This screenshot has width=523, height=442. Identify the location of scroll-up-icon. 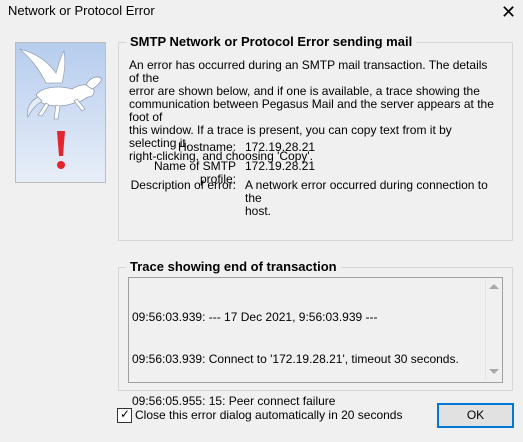
(494, 286).